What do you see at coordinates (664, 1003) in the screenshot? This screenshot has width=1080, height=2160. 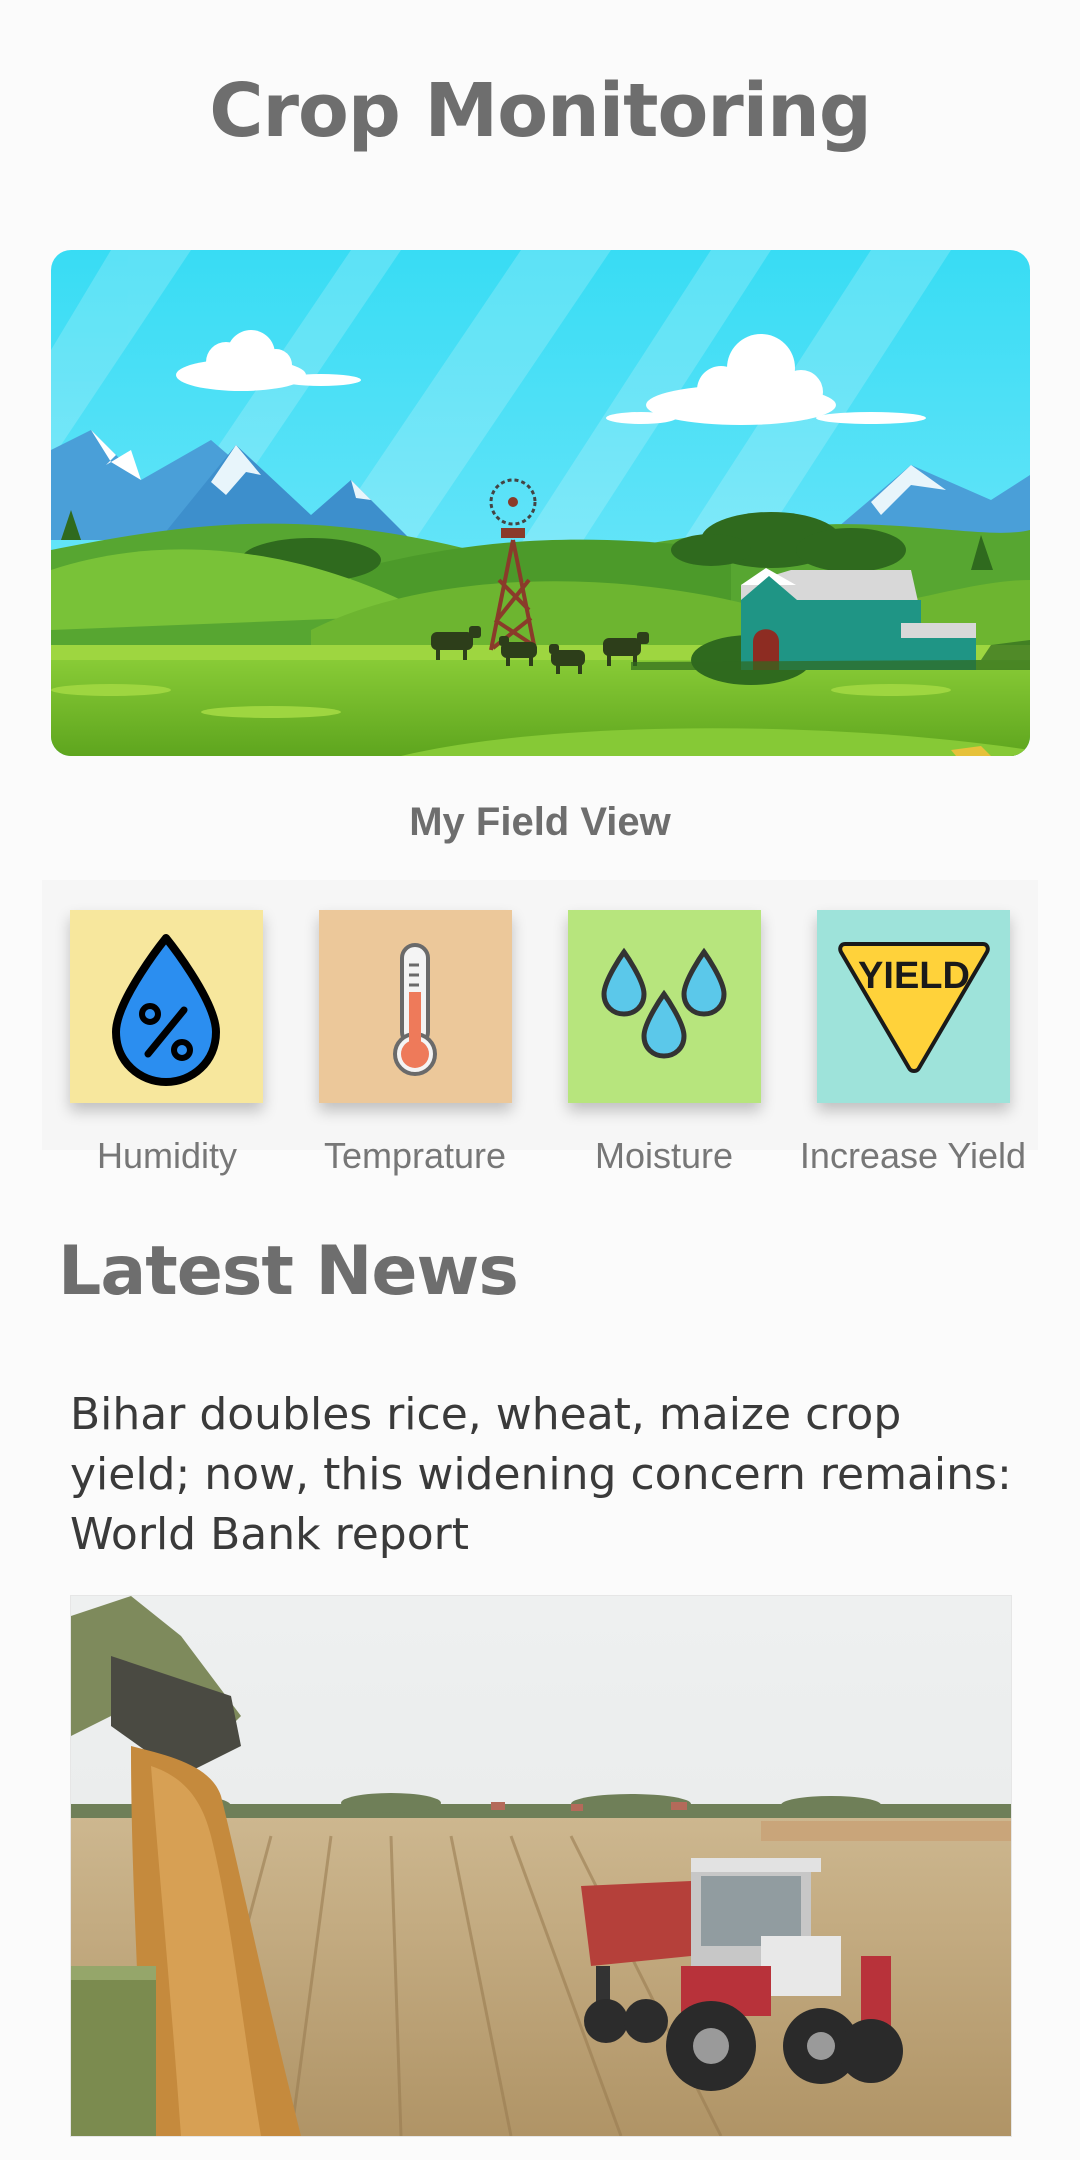 I see `water-drops-icon` at bounding box center [664, 1003].